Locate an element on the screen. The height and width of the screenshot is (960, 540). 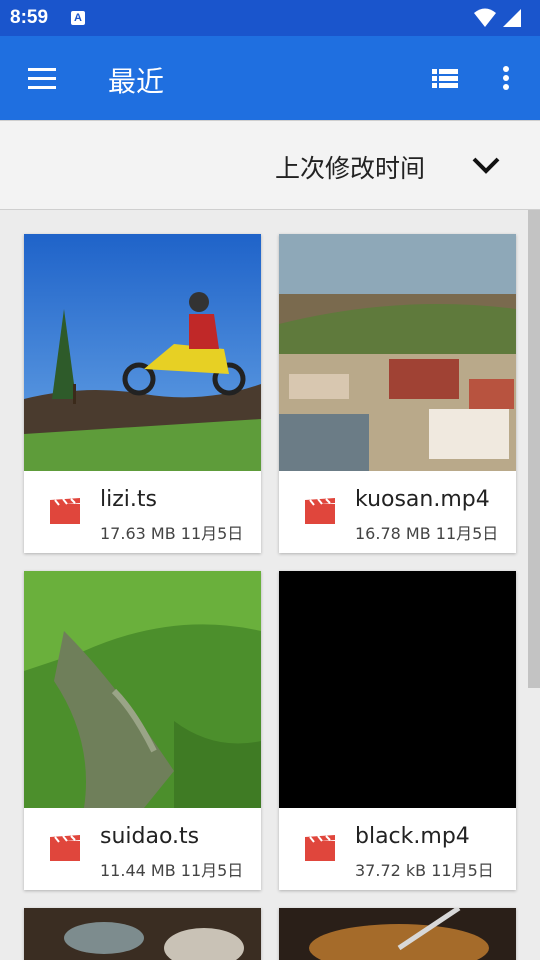
file-meta: 37.72 kB 11月5日 is located at coordinates (424, 870).